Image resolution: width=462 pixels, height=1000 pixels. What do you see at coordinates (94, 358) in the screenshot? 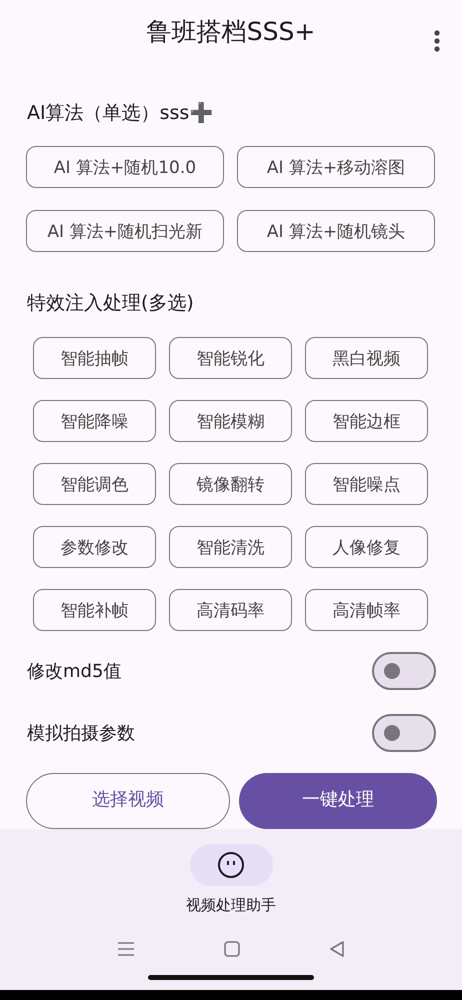
I see `effect-chip: 智能抽帧` at bounding box center [94, 358].